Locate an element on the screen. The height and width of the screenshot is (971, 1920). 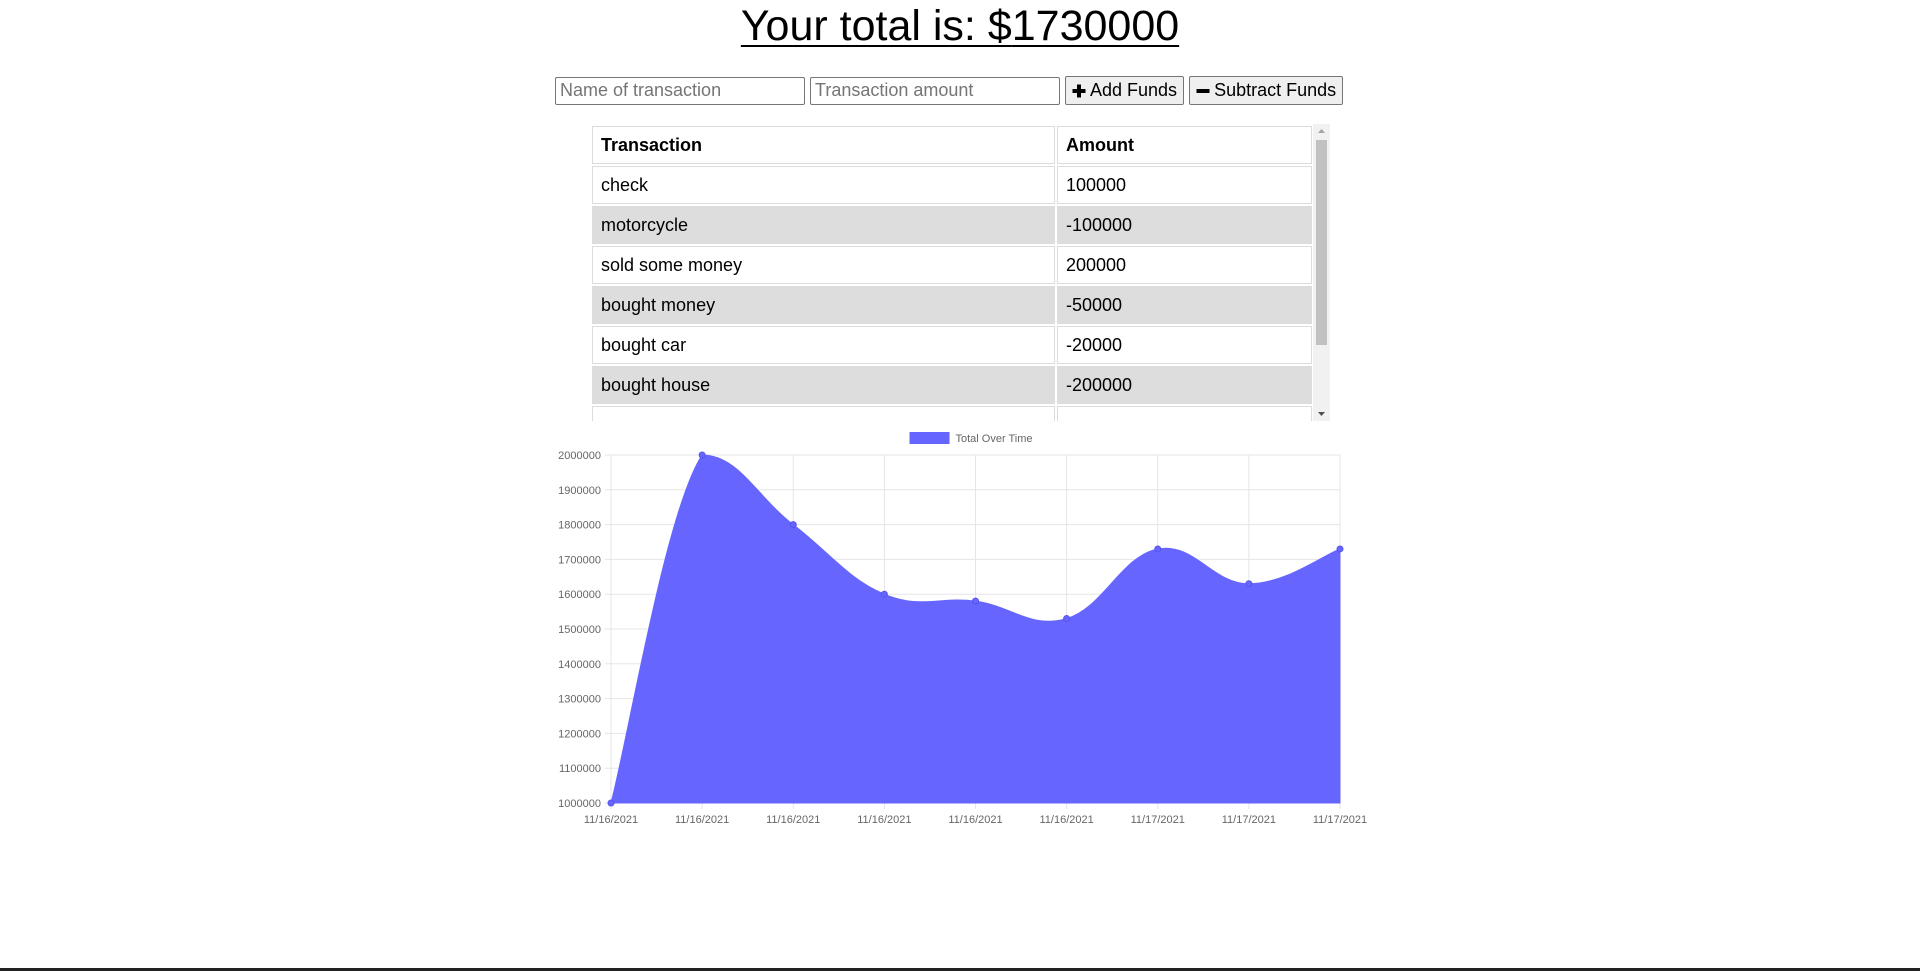
scroll-down-arrow-icon is located at coordinates (1321, 414).